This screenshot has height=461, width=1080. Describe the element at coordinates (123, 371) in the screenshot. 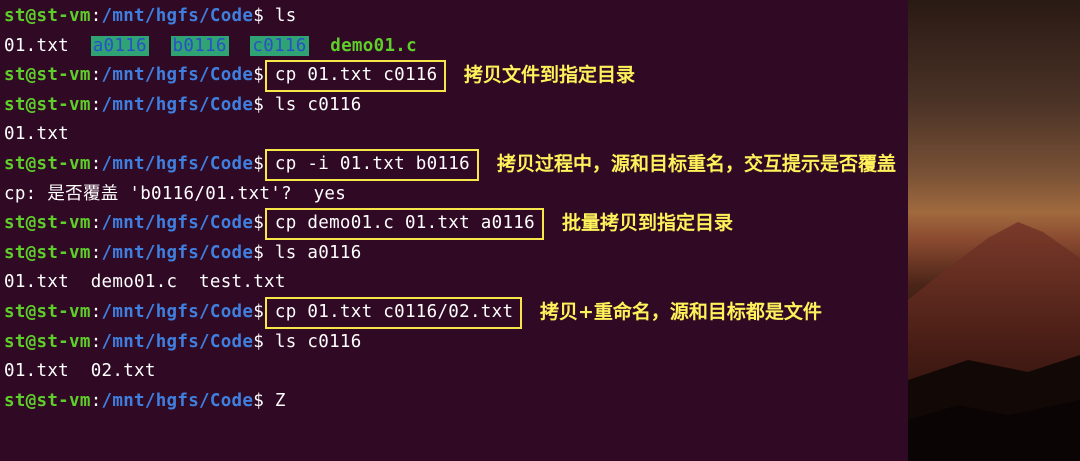

I see `file-entry: 02.txt` at that location.